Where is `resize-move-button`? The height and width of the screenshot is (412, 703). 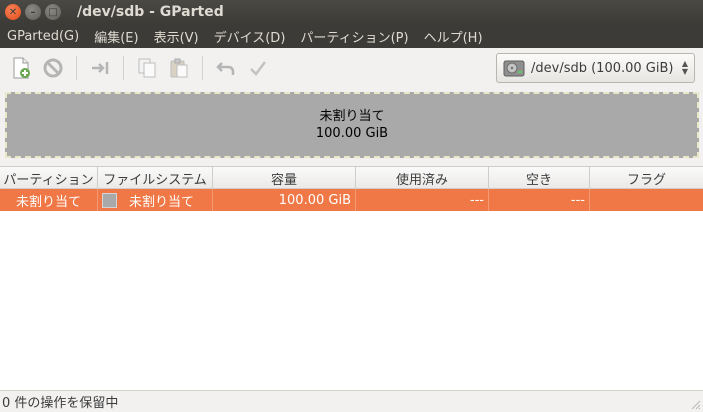 resize-move-button is located at coordinates (100, 68).